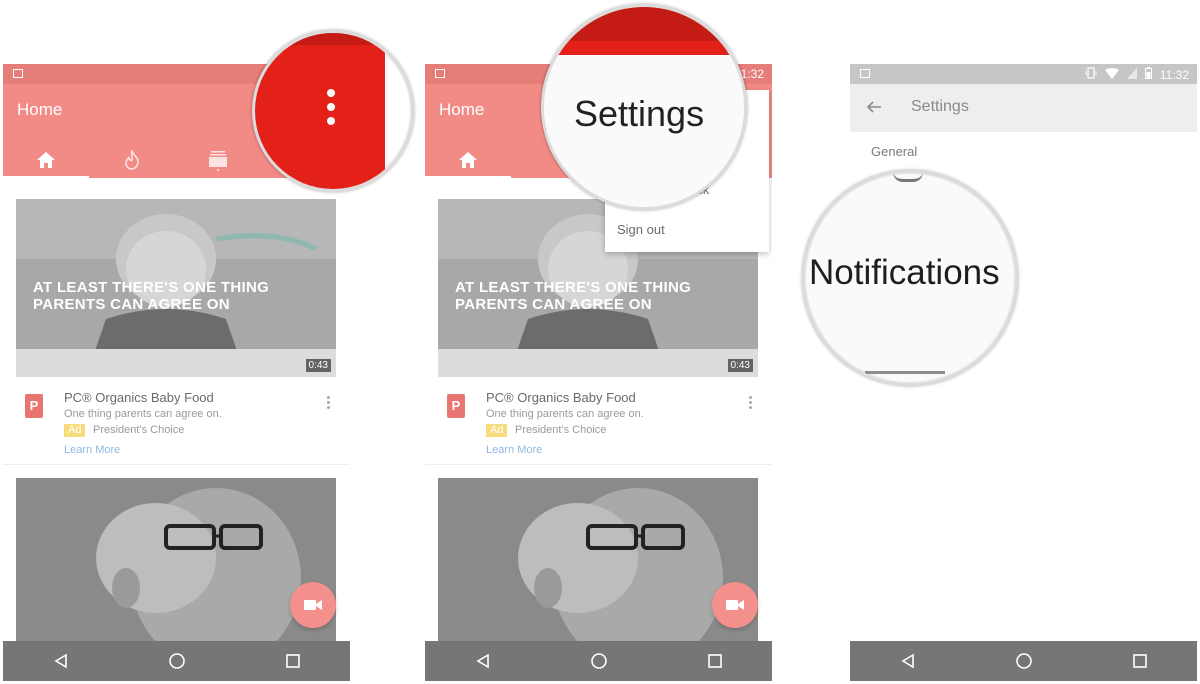 Image resolution: width=1200 pixels, height=684 pixels. I want to click on settings-title: Settings, so click(940, 106).